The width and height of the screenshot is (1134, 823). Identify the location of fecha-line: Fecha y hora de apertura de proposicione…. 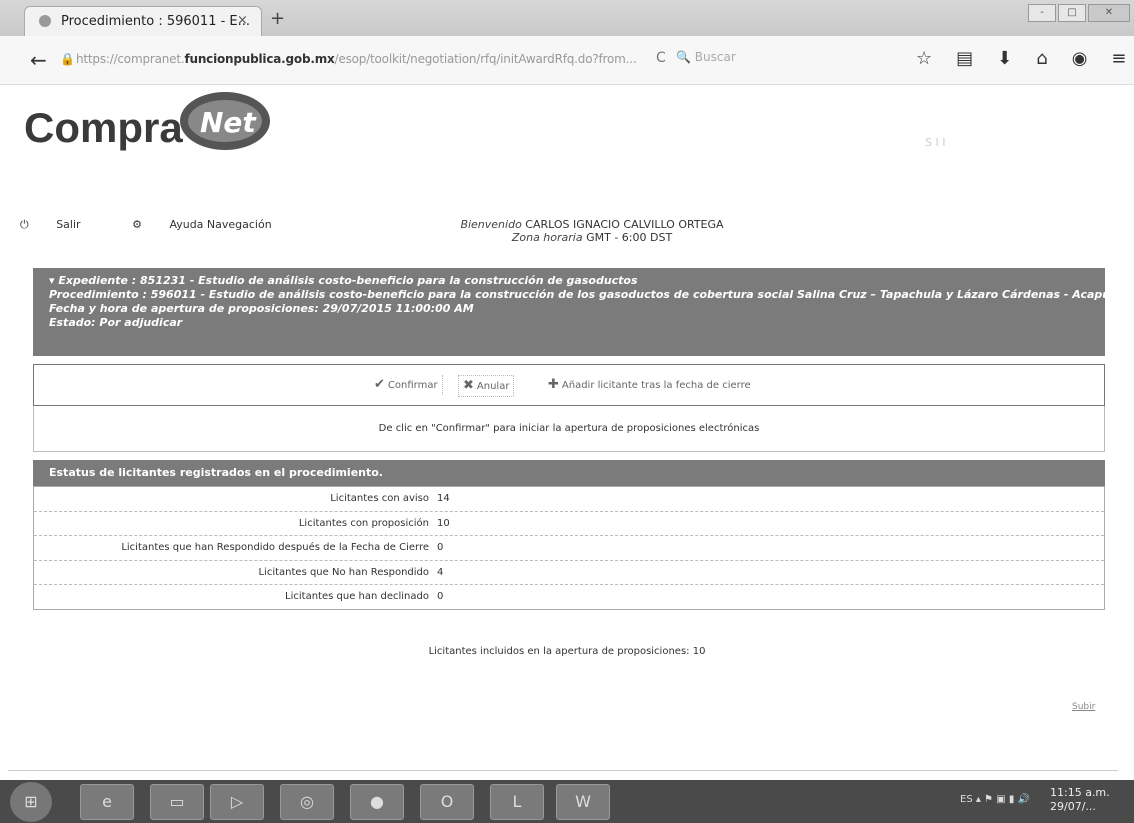
(261, 308).